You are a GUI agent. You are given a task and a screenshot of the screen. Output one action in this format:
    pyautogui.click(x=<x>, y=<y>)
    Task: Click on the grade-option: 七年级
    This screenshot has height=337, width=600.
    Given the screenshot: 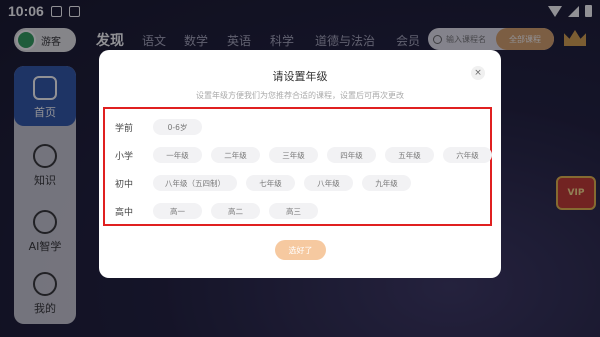 What is the action you would take?
    pyautogui.click(x=270, y=183)
    